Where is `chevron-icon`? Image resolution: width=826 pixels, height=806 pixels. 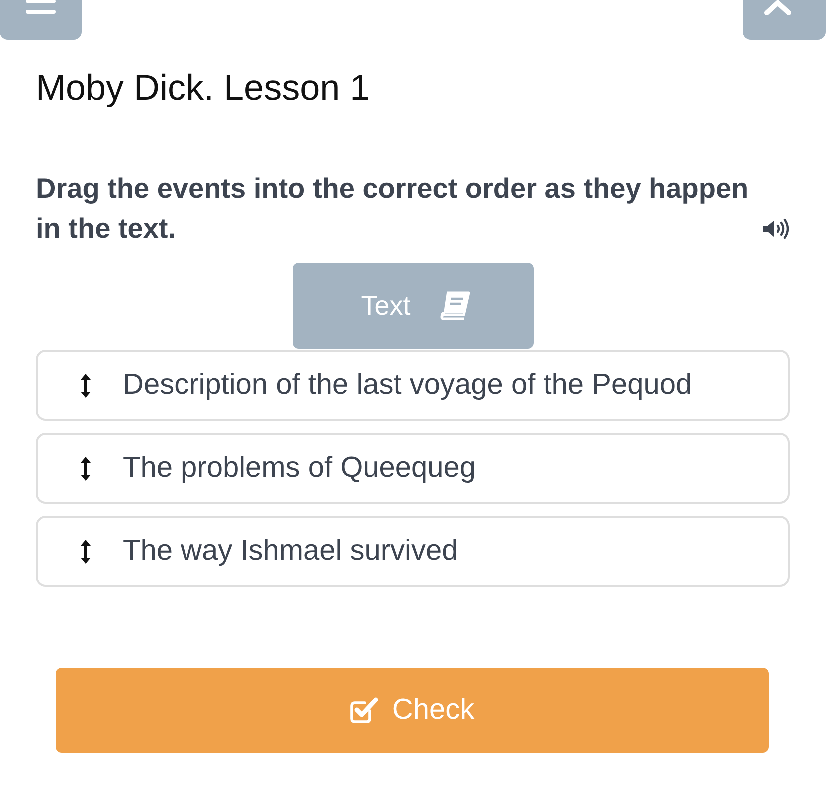
chevron-icon is located at coordinates (778, 7).